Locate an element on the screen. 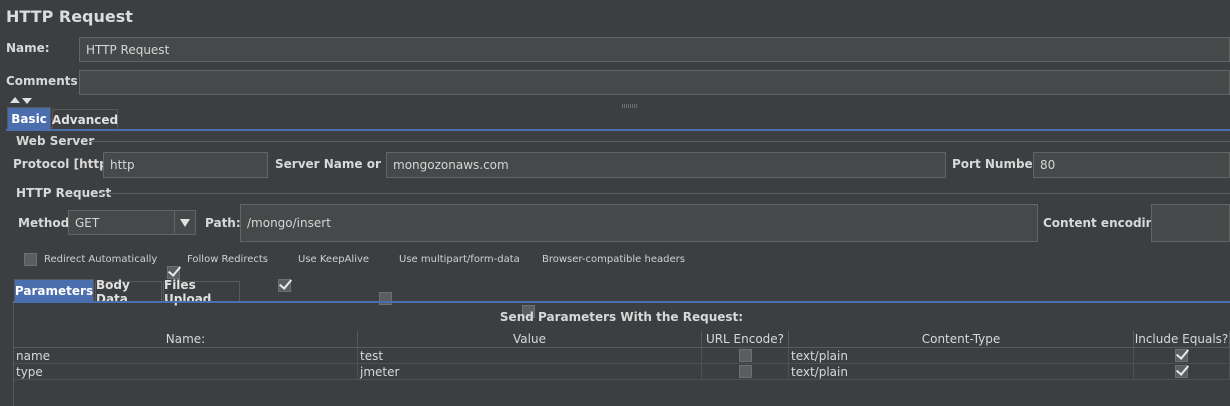 The image size is (1230, 406). table-row-2-url-encode is located at coordinates (745, 372).